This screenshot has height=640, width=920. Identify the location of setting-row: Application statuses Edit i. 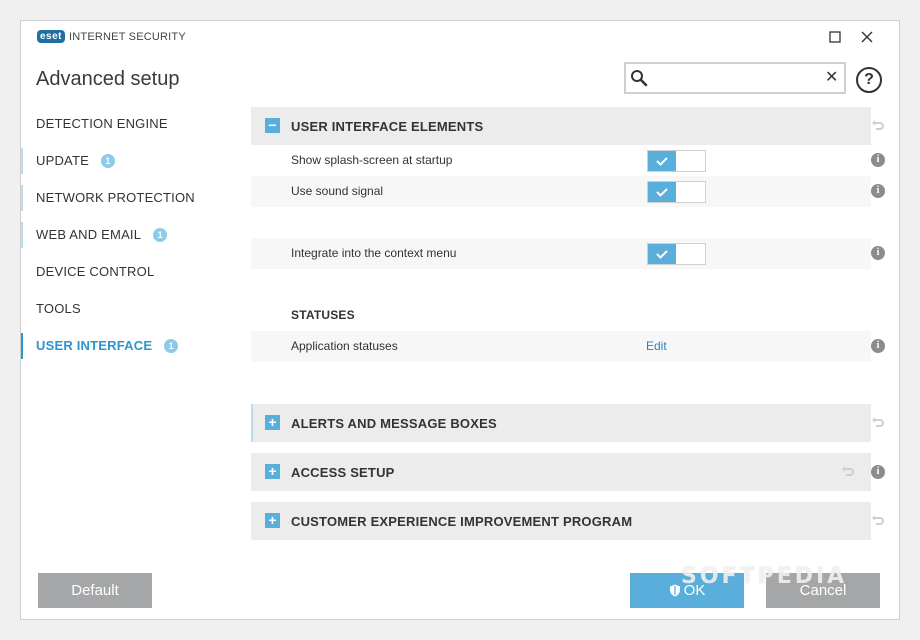
(568, 346).